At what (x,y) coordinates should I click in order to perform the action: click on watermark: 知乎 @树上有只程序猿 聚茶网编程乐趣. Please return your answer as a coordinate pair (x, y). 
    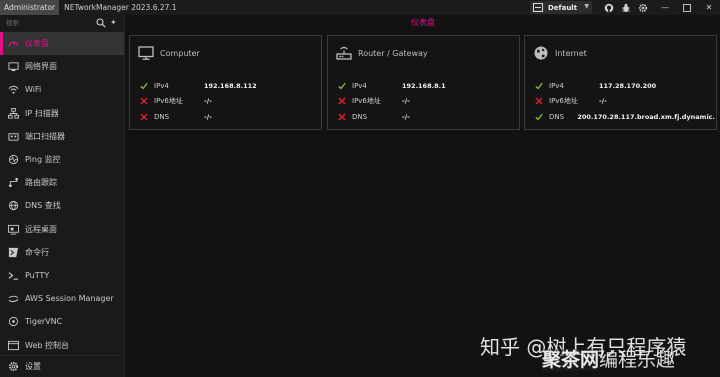
    Looking at the image, I should click on (598, 351).